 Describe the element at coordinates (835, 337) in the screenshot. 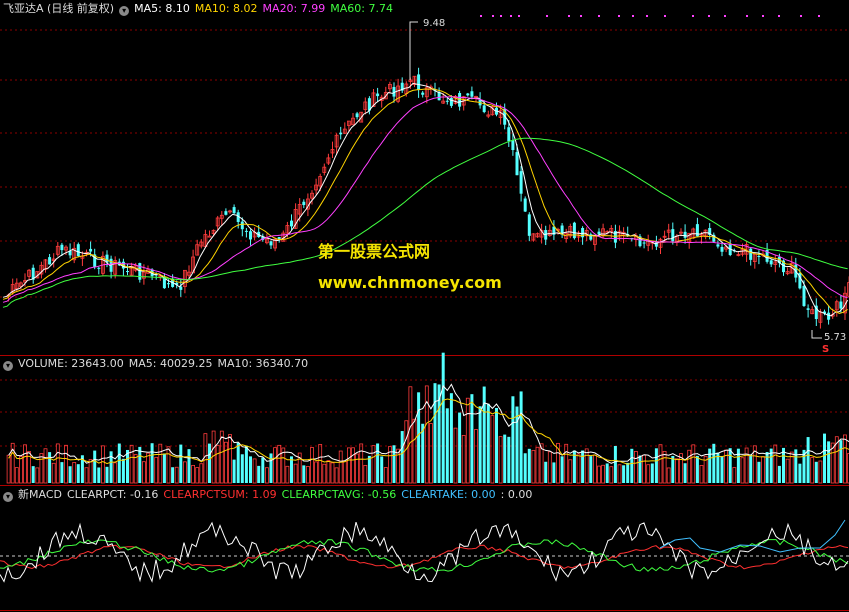

I see `low-price-label: 5.73` at that location.